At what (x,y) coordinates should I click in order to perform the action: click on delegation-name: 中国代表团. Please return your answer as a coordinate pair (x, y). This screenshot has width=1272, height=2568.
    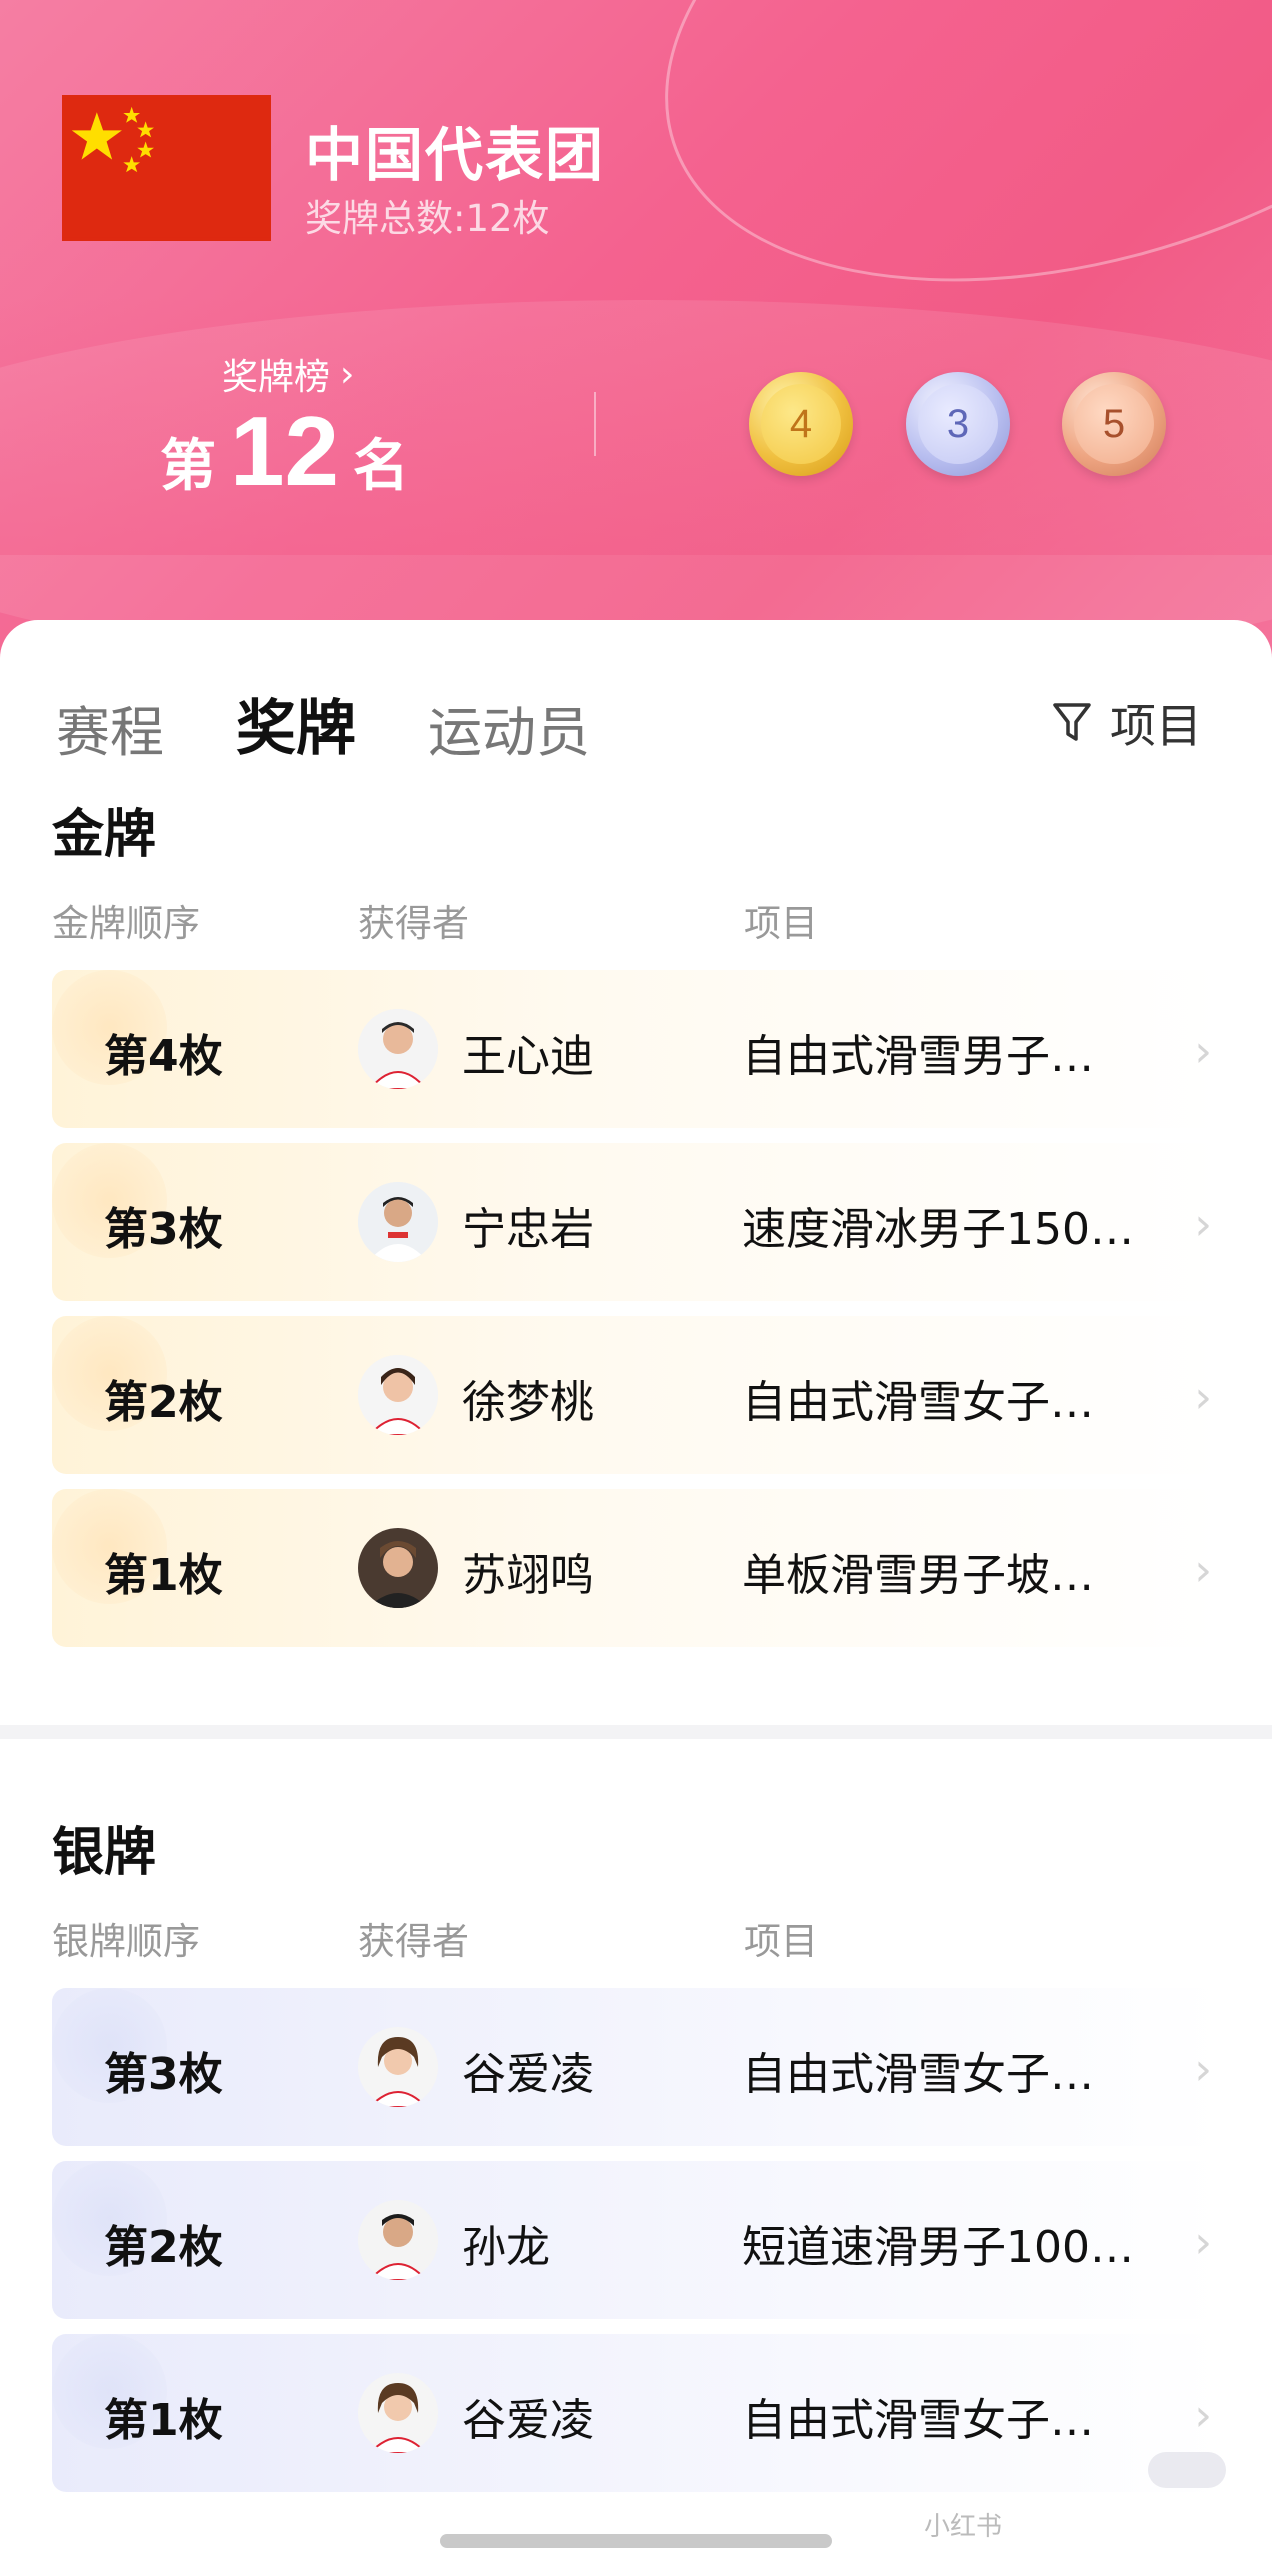
    Looking at the image, I should click on (455, 155).